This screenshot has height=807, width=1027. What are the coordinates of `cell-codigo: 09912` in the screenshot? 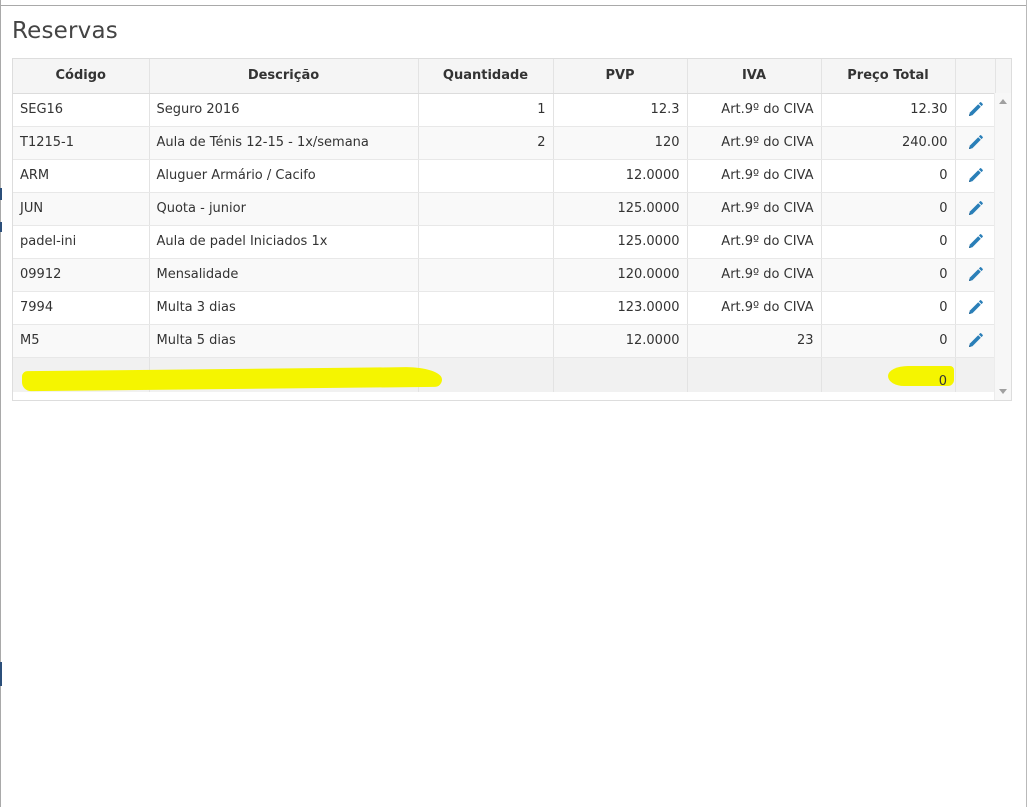 It's located at (81, 275).